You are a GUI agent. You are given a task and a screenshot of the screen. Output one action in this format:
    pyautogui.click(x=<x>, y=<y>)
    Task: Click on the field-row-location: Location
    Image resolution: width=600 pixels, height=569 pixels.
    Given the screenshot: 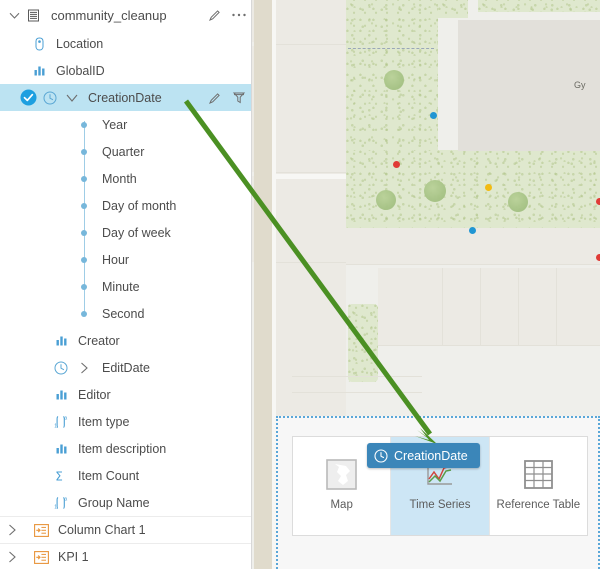 What is the action you would take?
    pyautogui.click(x=125, y=43)
    